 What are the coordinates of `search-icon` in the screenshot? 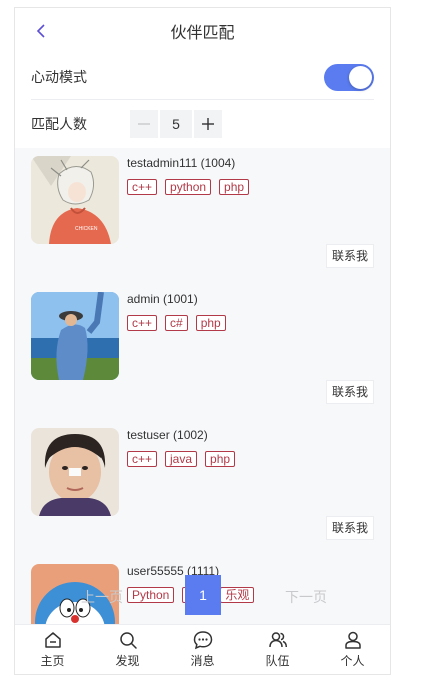 It's located at (128, 640).